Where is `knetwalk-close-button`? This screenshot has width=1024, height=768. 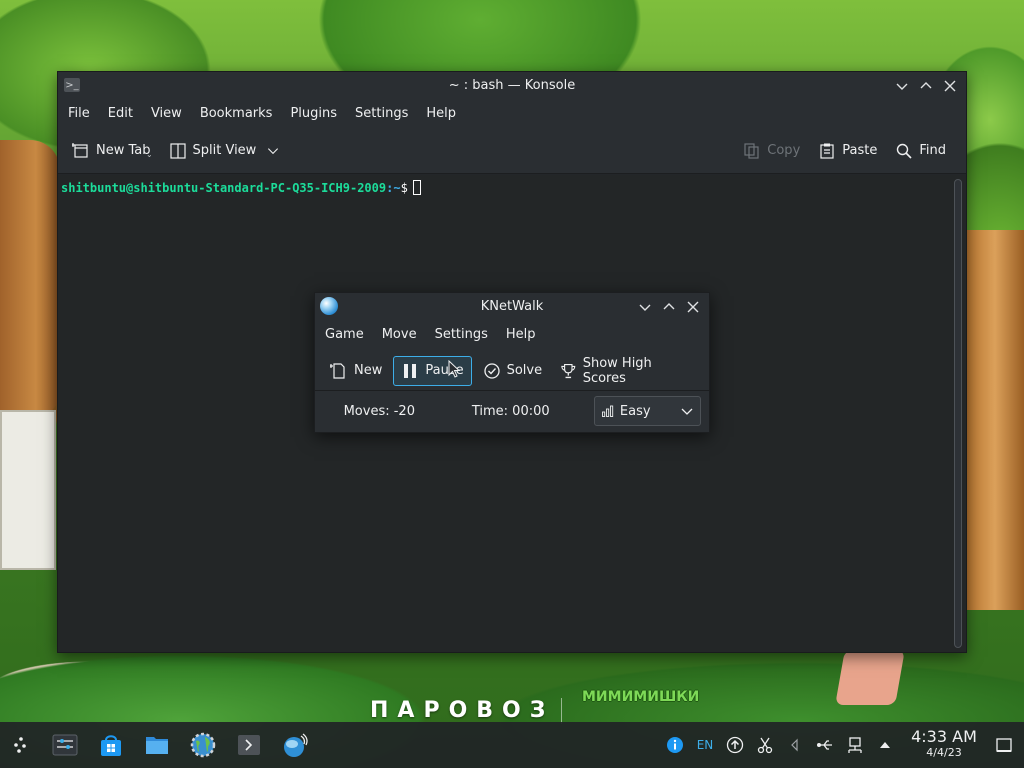 knetwalk-close-button is located at coordinates (693, 307).